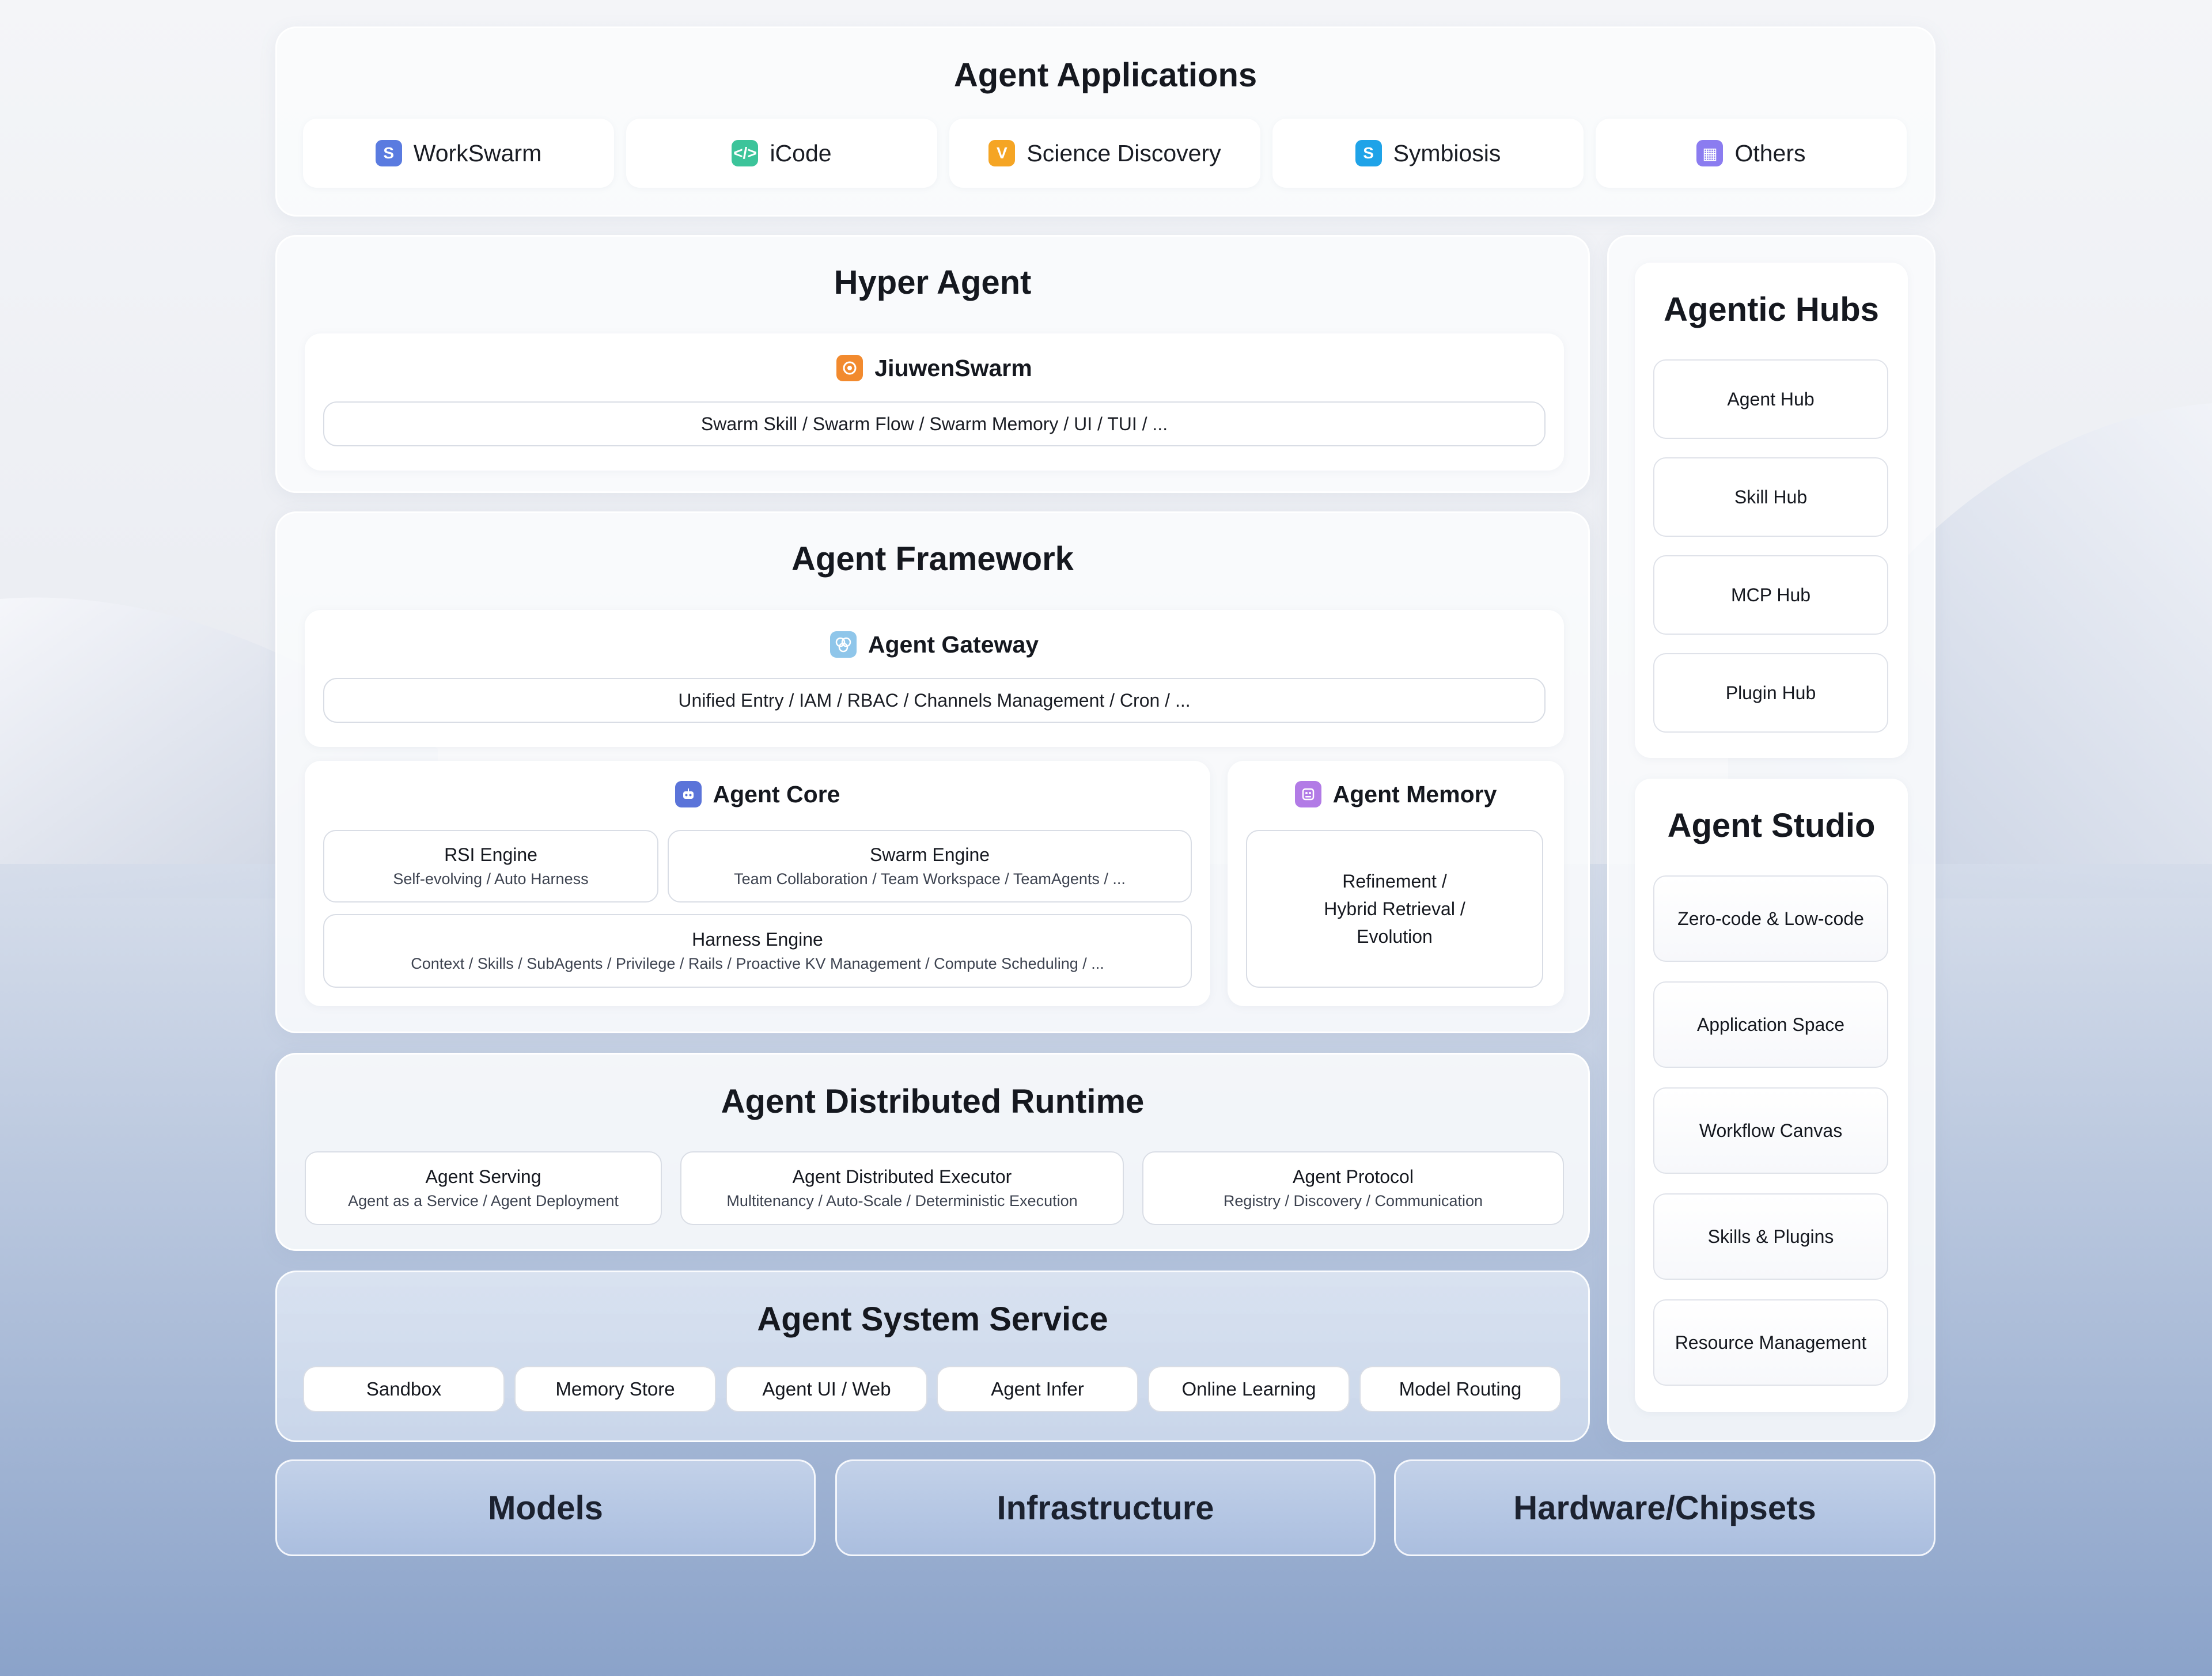  Describe the element at coordinates (1368, 153) in the screenshot. I see `symbiosis-s-icon: S` at that location.